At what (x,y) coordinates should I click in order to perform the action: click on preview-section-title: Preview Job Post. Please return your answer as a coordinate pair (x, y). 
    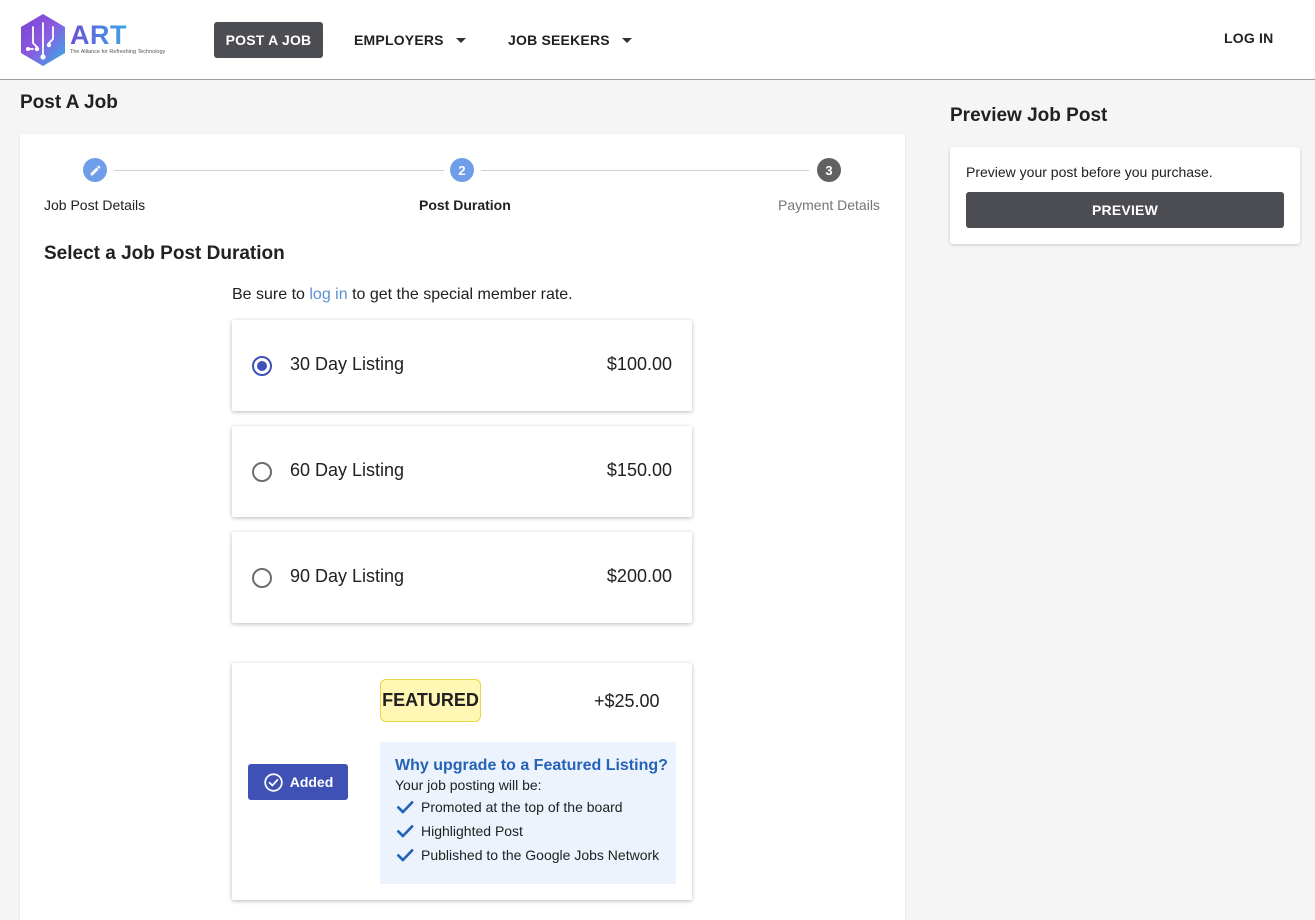
    Looking at the image, I should click on (1029, 115).